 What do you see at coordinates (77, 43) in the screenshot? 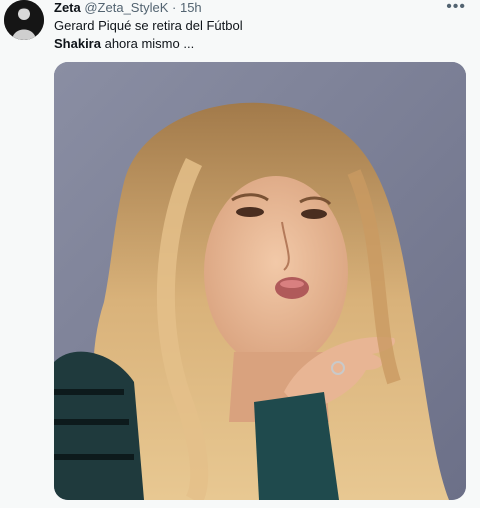
I see `tweet-text-bold: Shakira` at bounding box center [77, 43].